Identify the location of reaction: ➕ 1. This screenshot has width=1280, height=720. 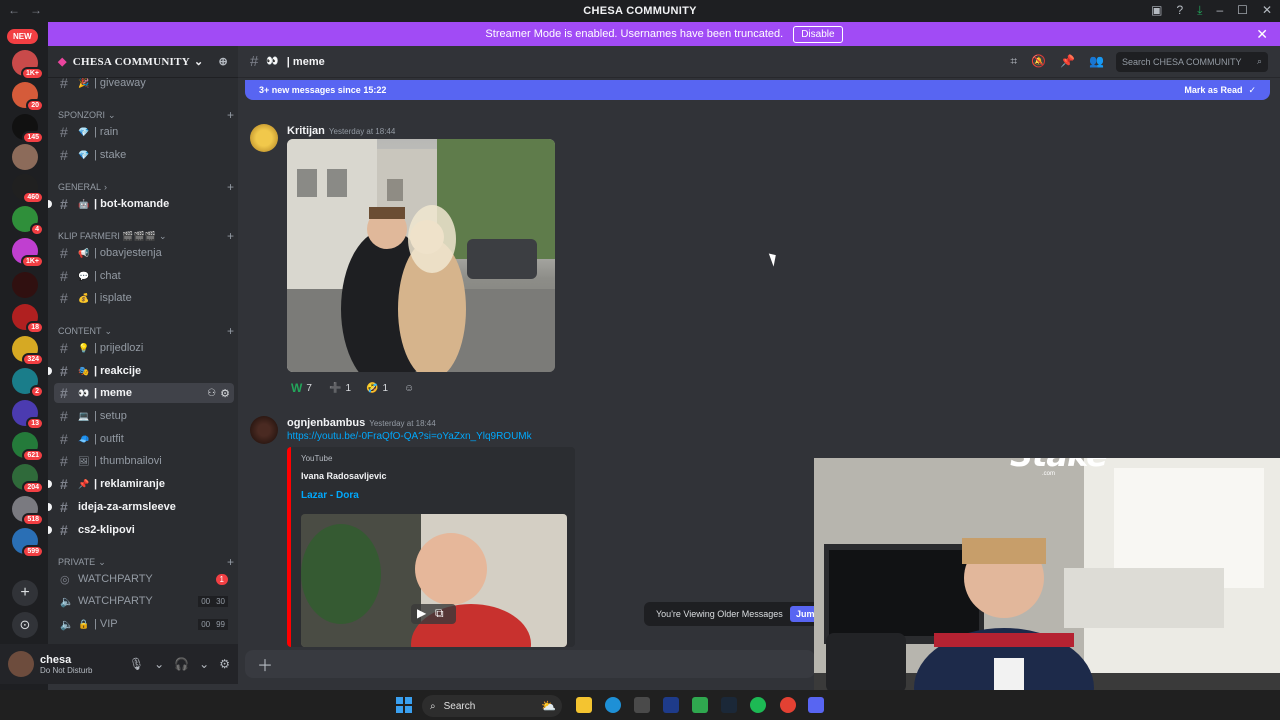
(340, 388).